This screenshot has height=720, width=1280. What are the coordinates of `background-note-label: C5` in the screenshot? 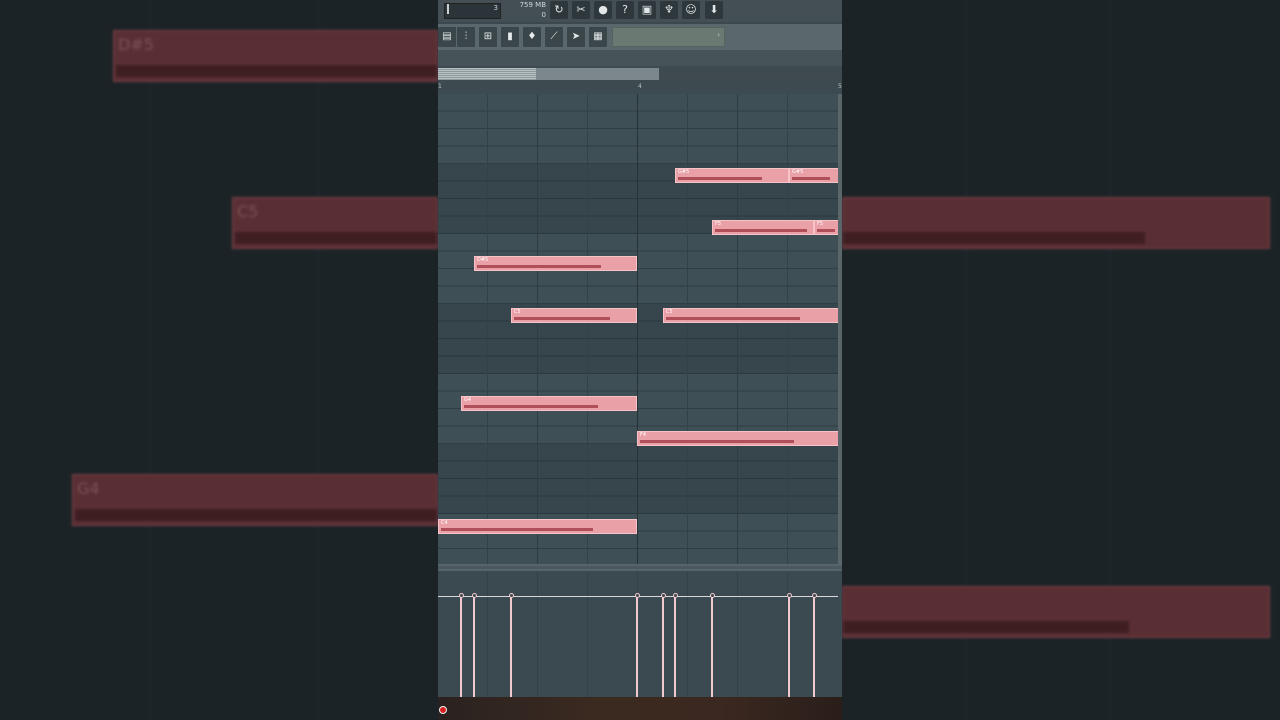 It's located at (248, 211).